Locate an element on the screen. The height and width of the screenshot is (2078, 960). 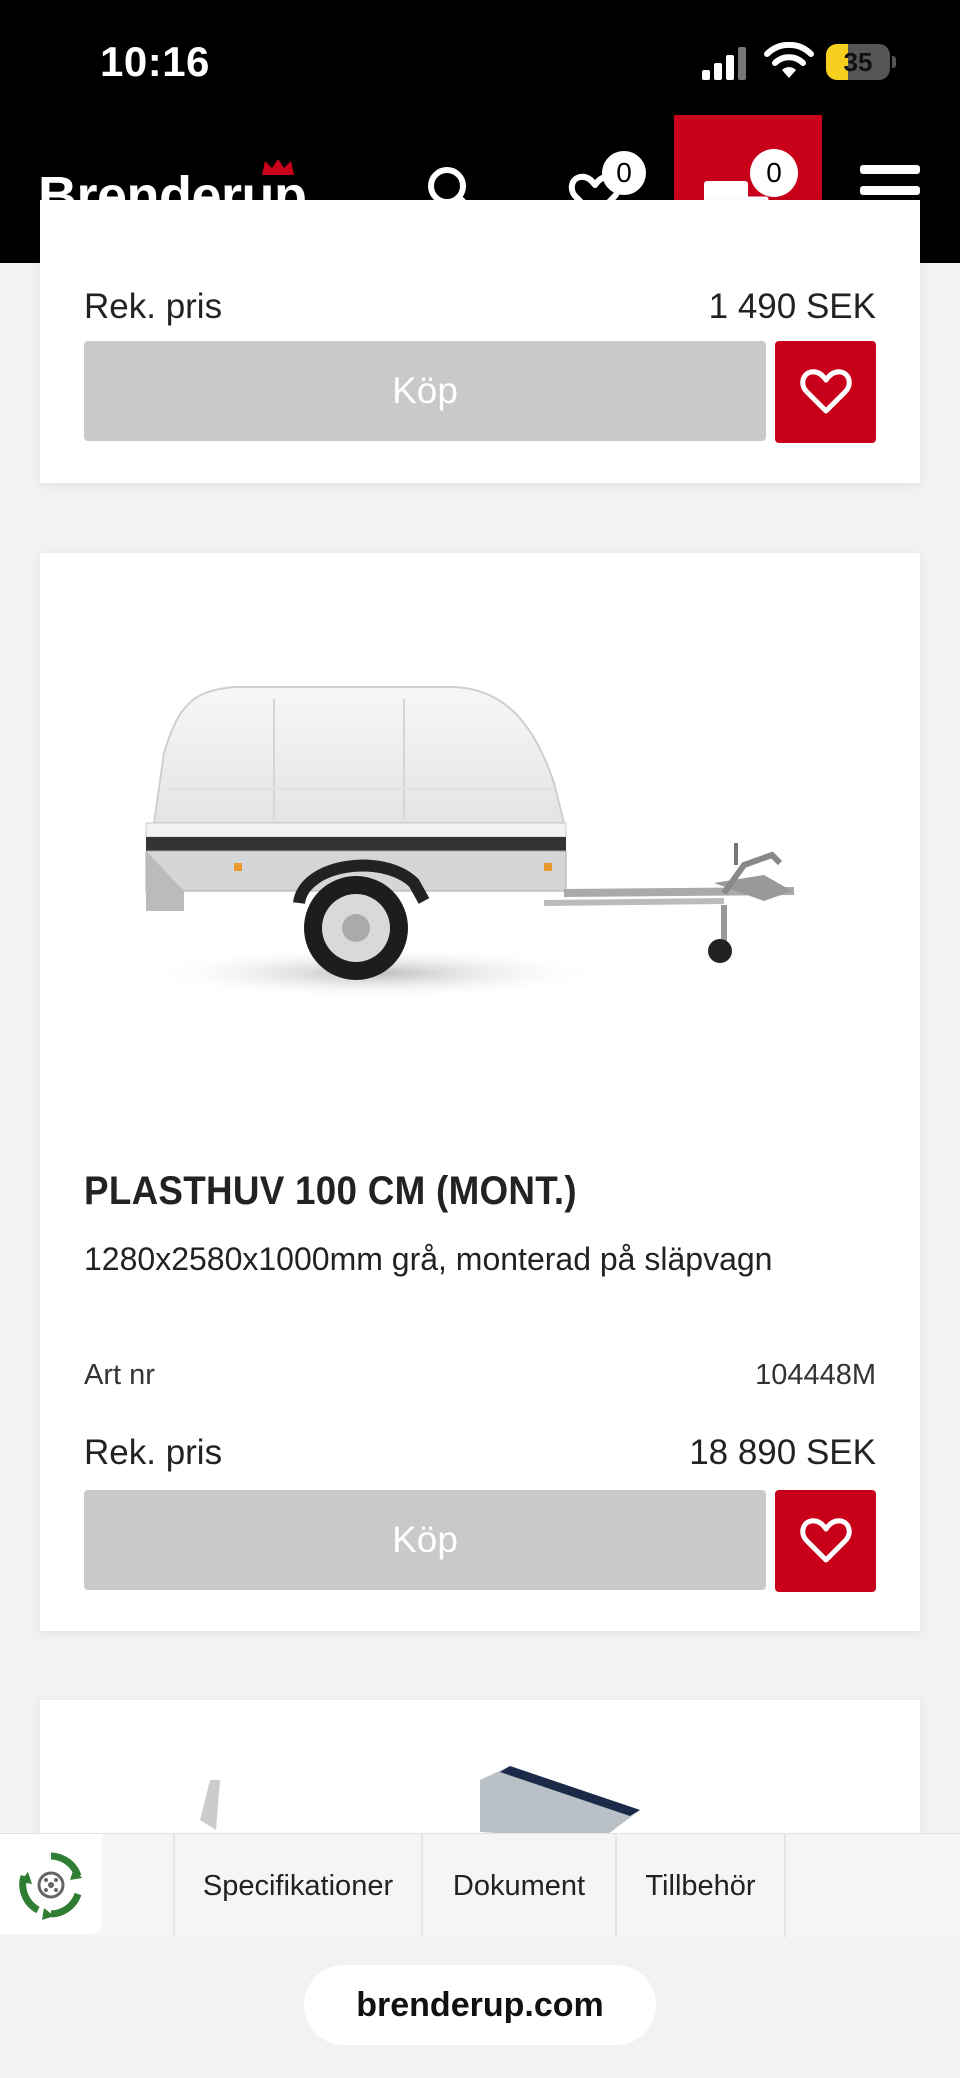
signal-icon is located at coordinates (724, 63).